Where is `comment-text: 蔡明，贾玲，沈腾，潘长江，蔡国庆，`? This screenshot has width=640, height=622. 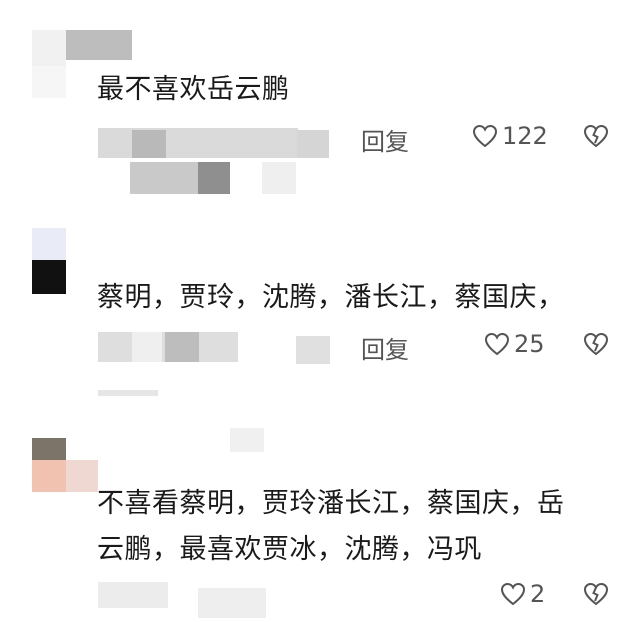 comment-text: 蔡明，贾玲，沈腾，潘长江，蔡国庆， is located at coordinates (331, 297).